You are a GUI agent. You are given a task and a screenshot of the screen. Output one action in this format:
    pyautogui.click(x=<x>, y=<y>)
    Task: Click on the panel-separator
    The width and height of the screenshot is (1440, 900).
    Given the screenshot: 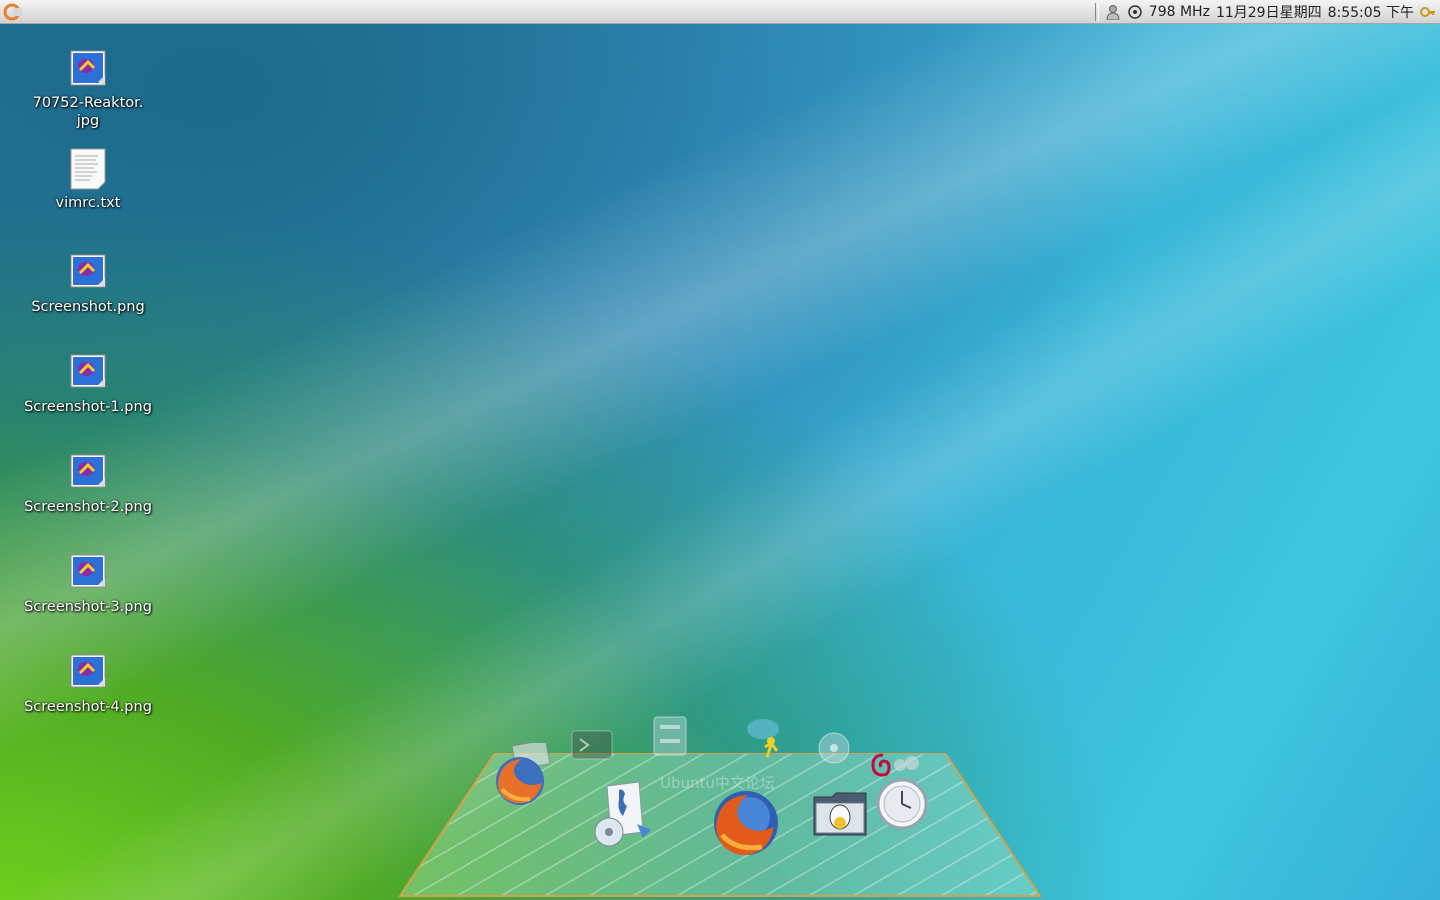 What is the action you would take?
    pyautogui.click(x=1096, y=12)
    